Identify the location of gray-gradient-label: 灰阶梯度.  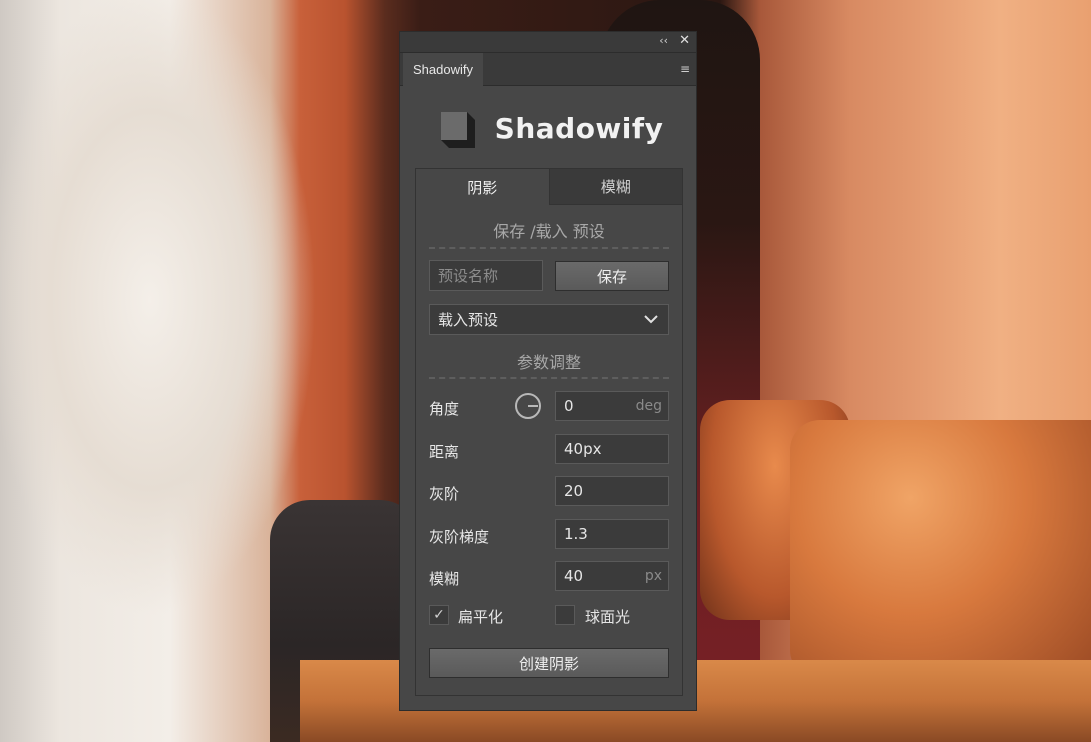
(459, 537).